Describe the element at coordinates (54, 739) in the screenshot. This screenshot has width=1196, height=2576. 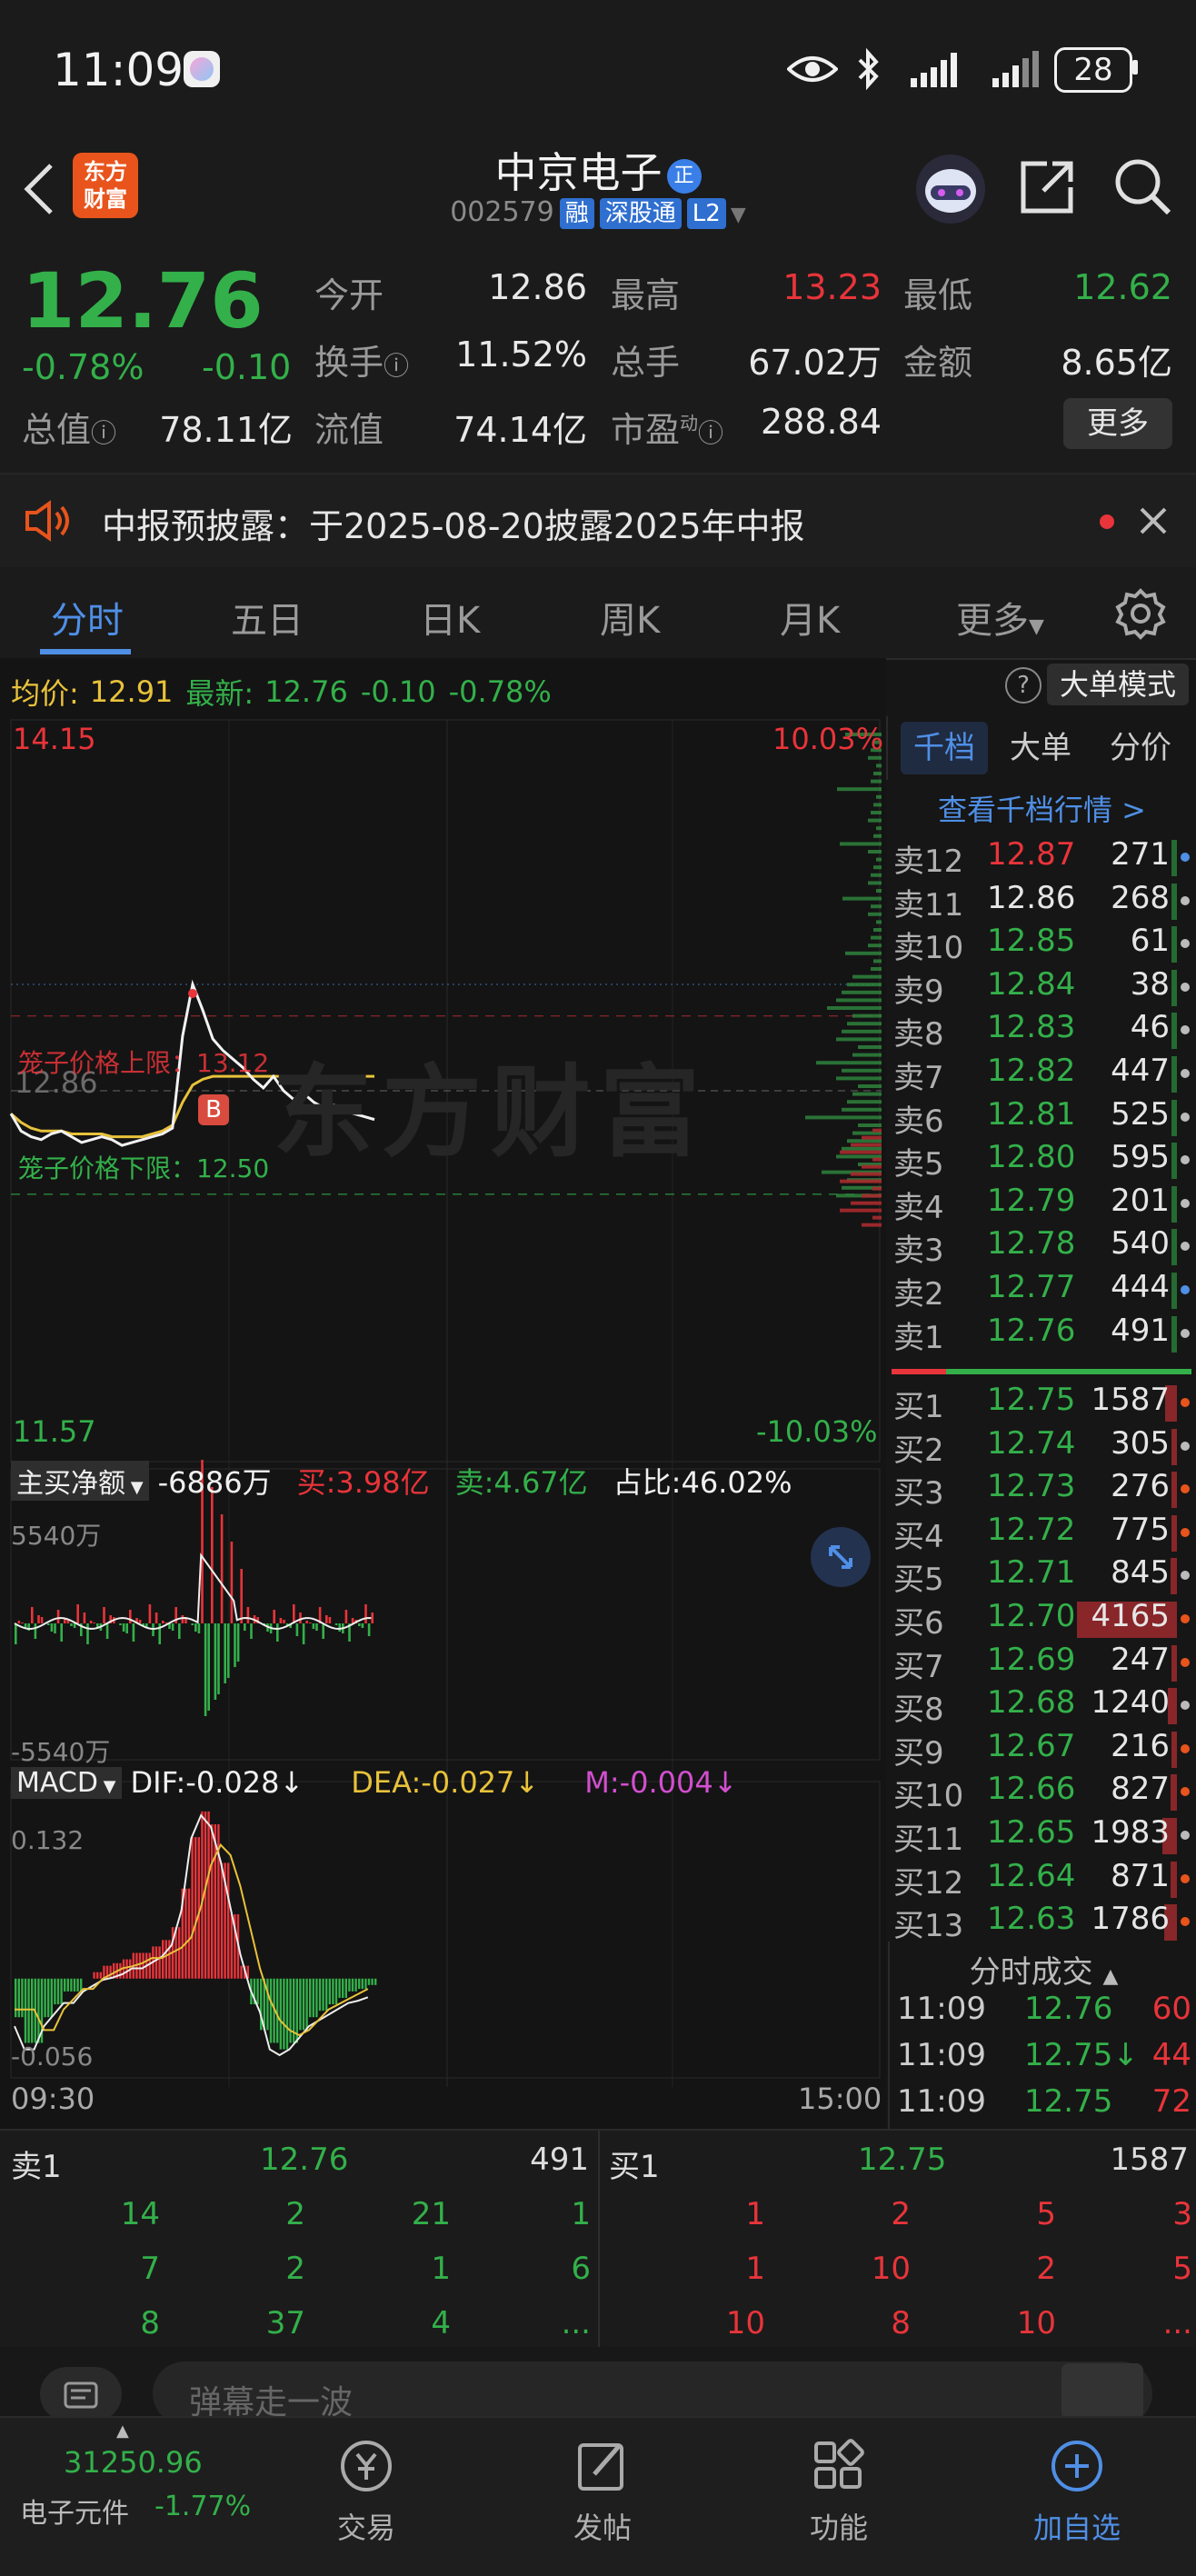
I see `axis-top-price: 14.15` at that location.